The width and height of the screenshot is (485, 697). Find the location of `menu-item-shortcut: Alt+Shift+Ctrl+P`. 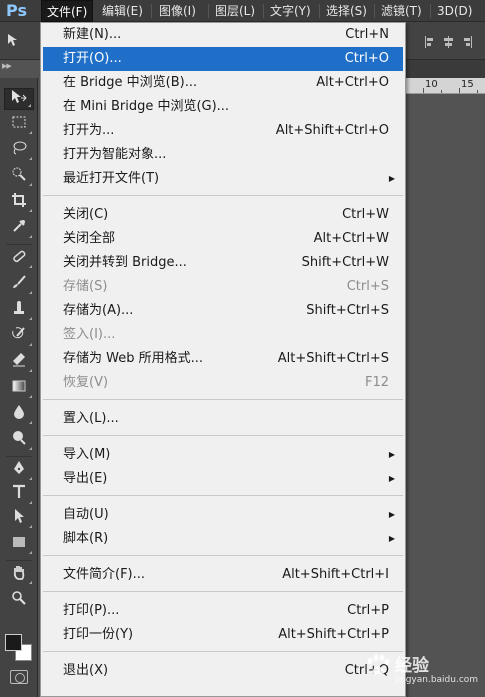

menu-item-shortcut: Alt+Shift+Ctrl+P is located at coordinates (333, 634).